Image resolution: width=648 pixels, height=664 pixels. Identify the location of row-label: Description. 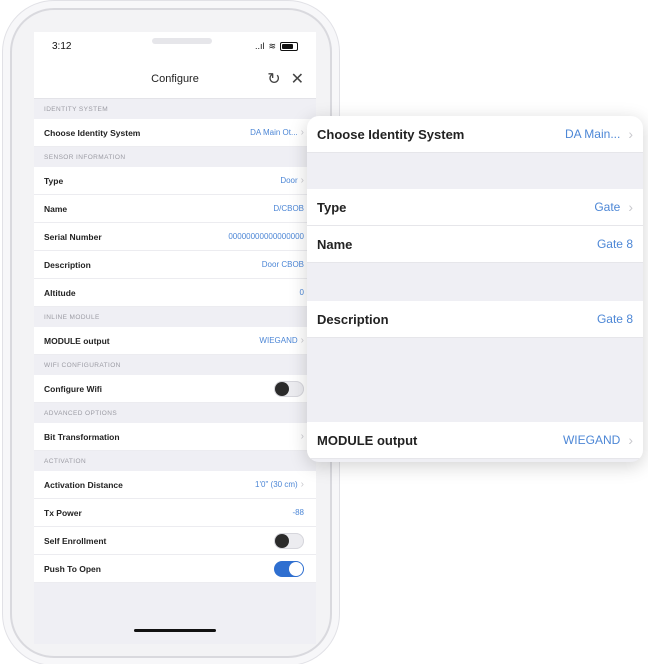
(67, 264).